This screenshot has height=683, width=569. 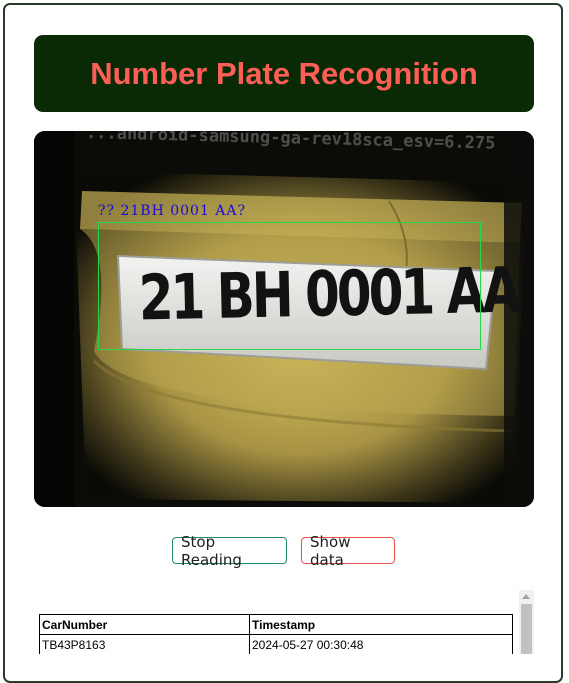 I want to click on cell-timestamp: 2024-05-27 00:30:48, so click(x=381, y=644).